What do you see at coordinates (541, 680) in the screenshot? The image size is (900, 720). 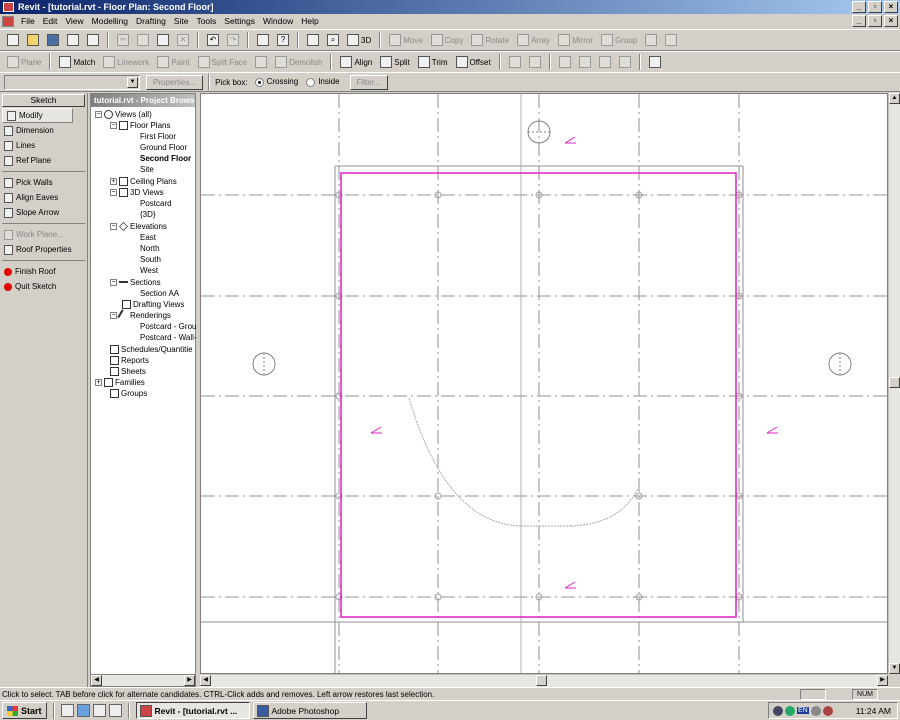 I see `horizontal-scroll-thumb` at bounding box center [541, 680].